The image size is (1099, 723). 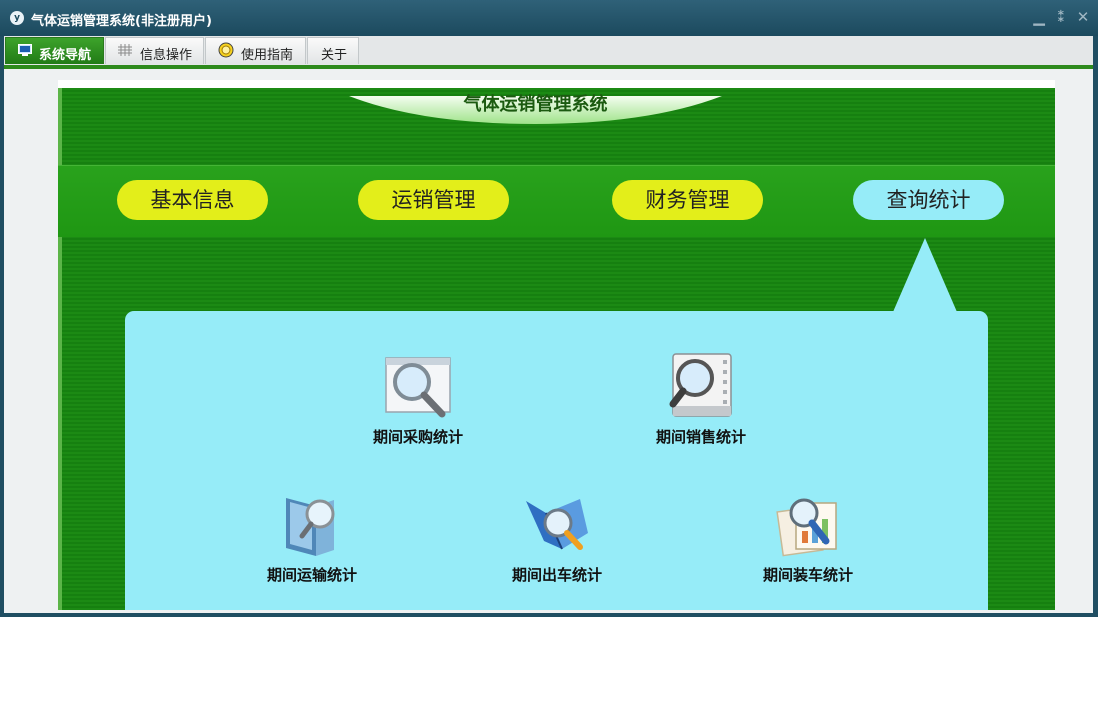 I want to click on window-controls: ▁ ⁑ ✕, so click(x=1061, y=17).